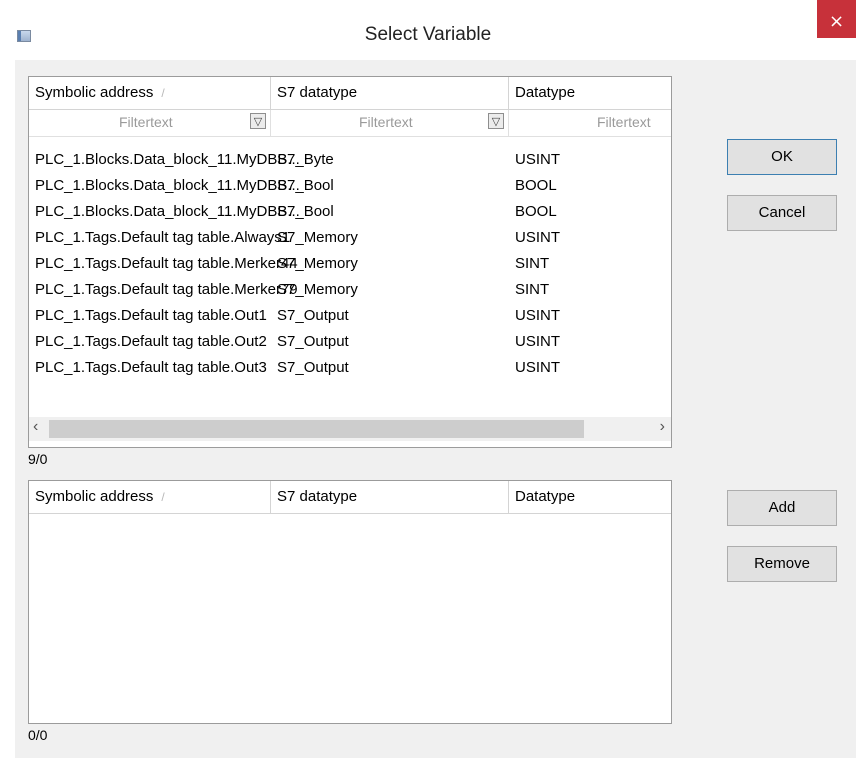 The image size is (856, 758). Describe the element at coordinates (38, 735) in the screenshot. I see `selected-count: 0/0` at that location.